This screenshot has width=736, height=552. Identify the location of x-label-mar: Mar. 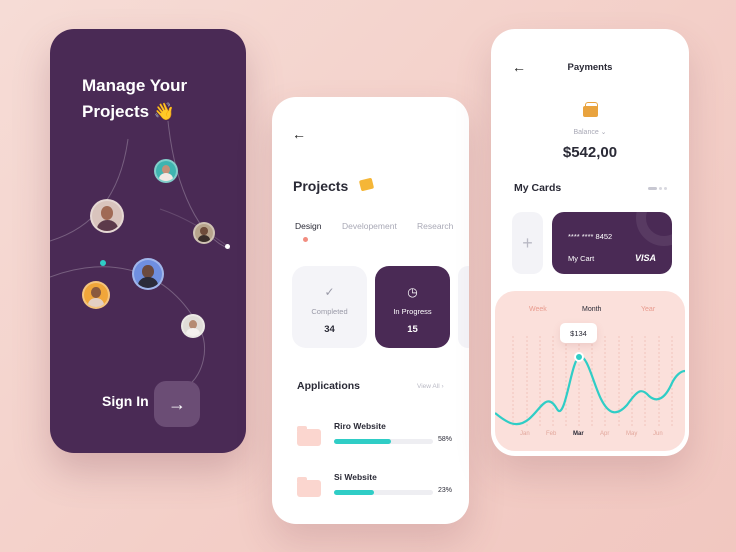
(578, 434).